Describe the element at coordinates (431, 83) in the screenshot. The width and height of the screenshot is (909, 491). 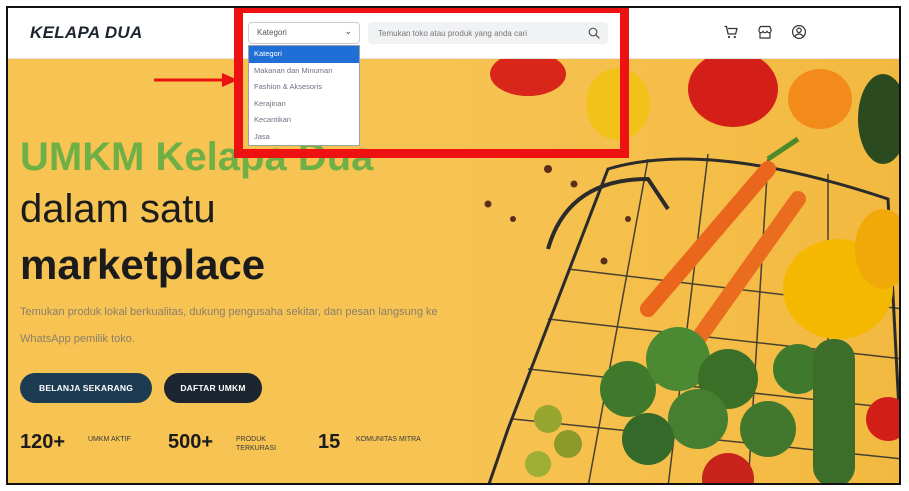
I see `annotation-highlight-box` at that location.